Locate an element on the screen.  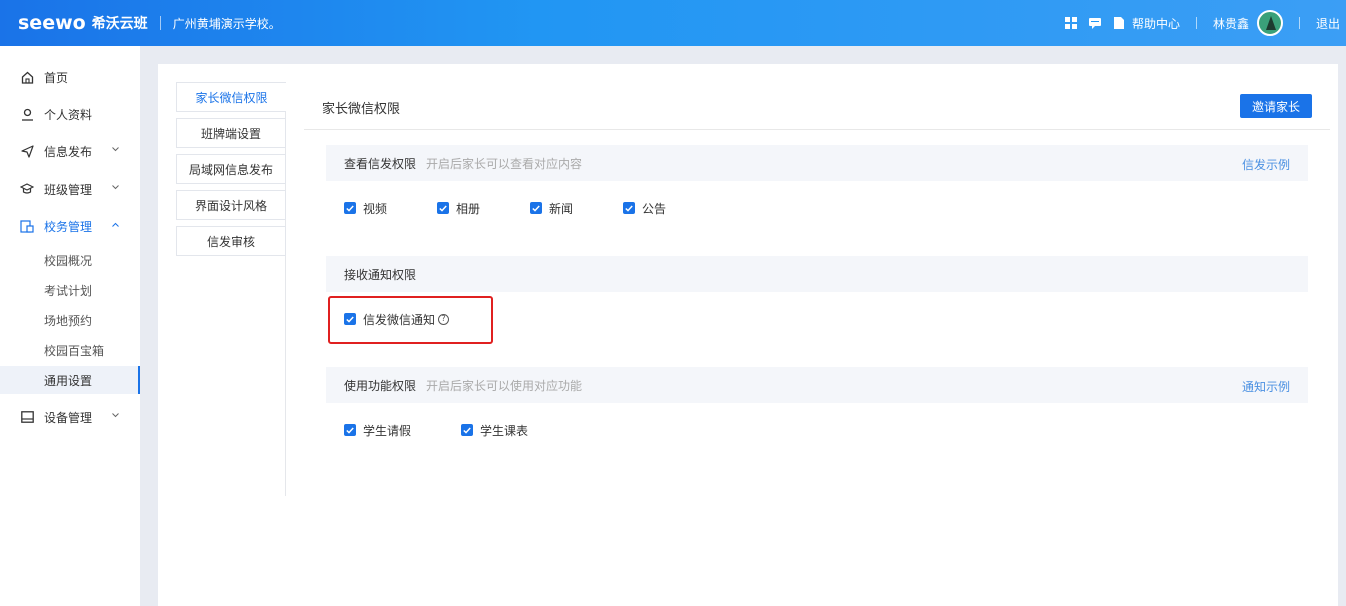
sidebar-item-label: 校务管理 is located at coordinates (68, 226).